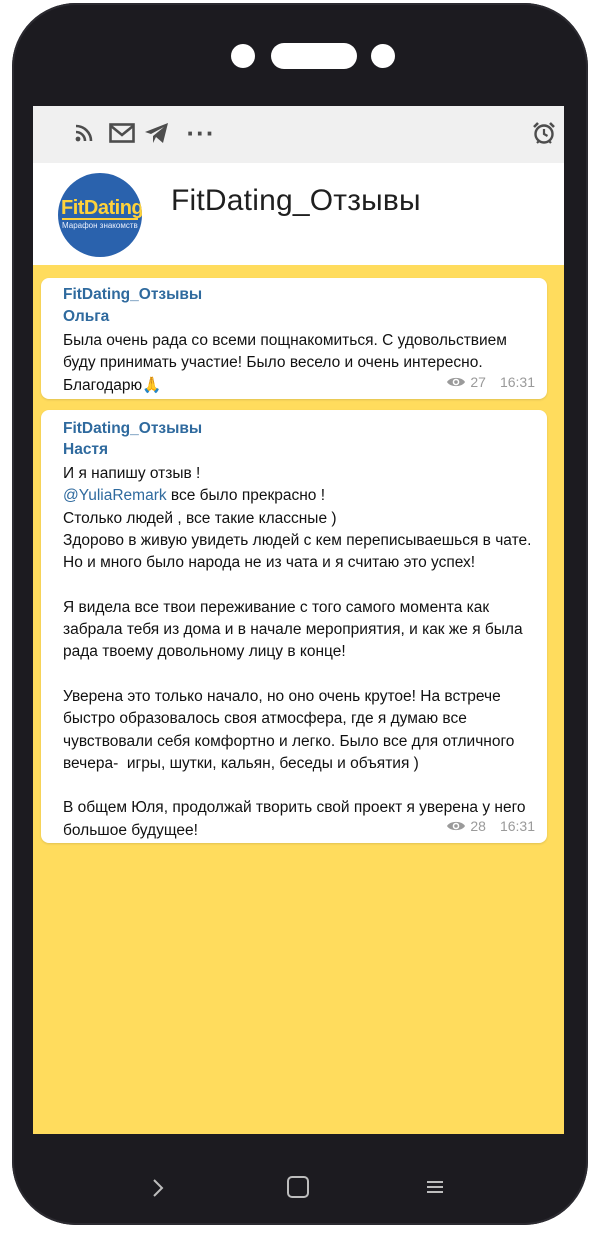 This screenshot has height=1233, width=600. I want to click on status-bar: ···, so click(298, 134).